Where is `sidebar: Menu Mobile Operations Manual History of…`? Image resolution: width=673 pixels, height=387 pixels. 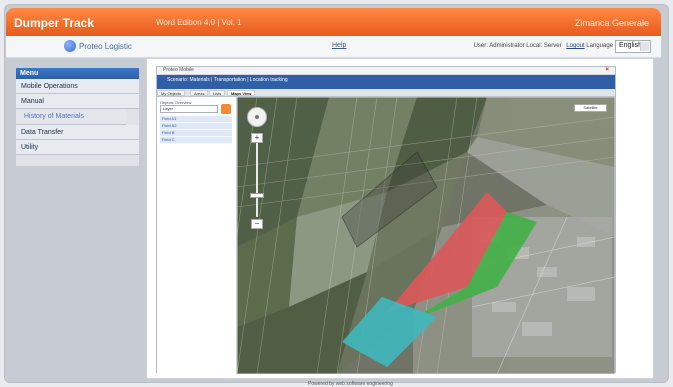
sidebar: Menu Mobile Operations Manual History of… is located at coordinates (77, 117).